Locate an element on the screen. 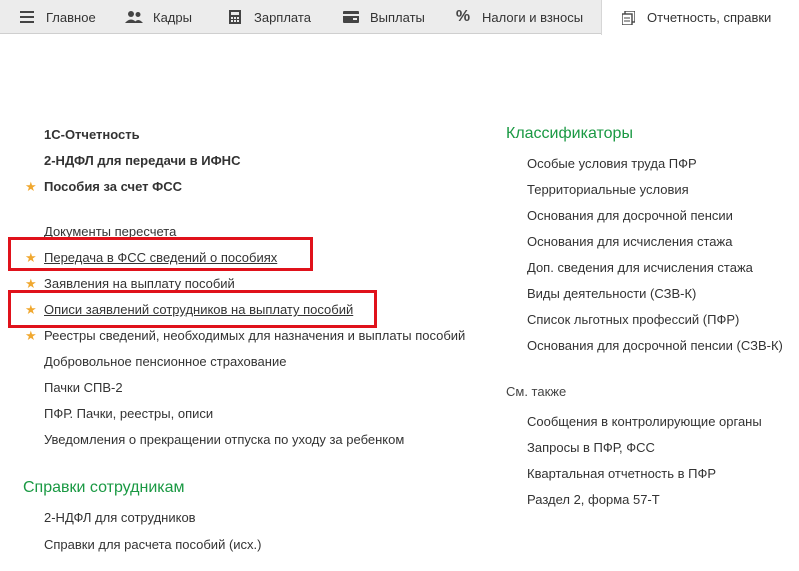  tab-payments-label: Выплаты is located at coordinates (397, 17).